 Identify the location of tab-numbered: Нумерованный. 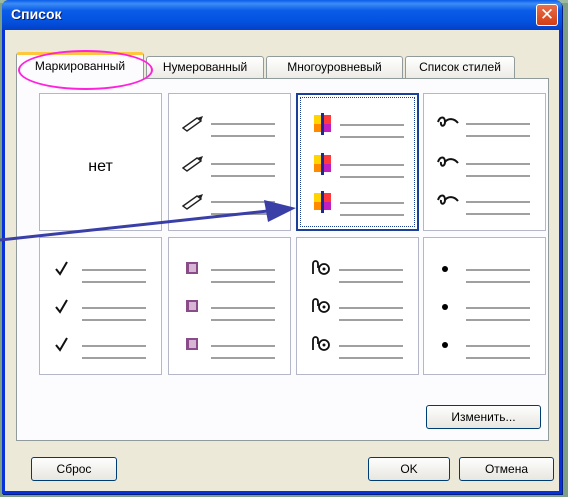
(205, 67).